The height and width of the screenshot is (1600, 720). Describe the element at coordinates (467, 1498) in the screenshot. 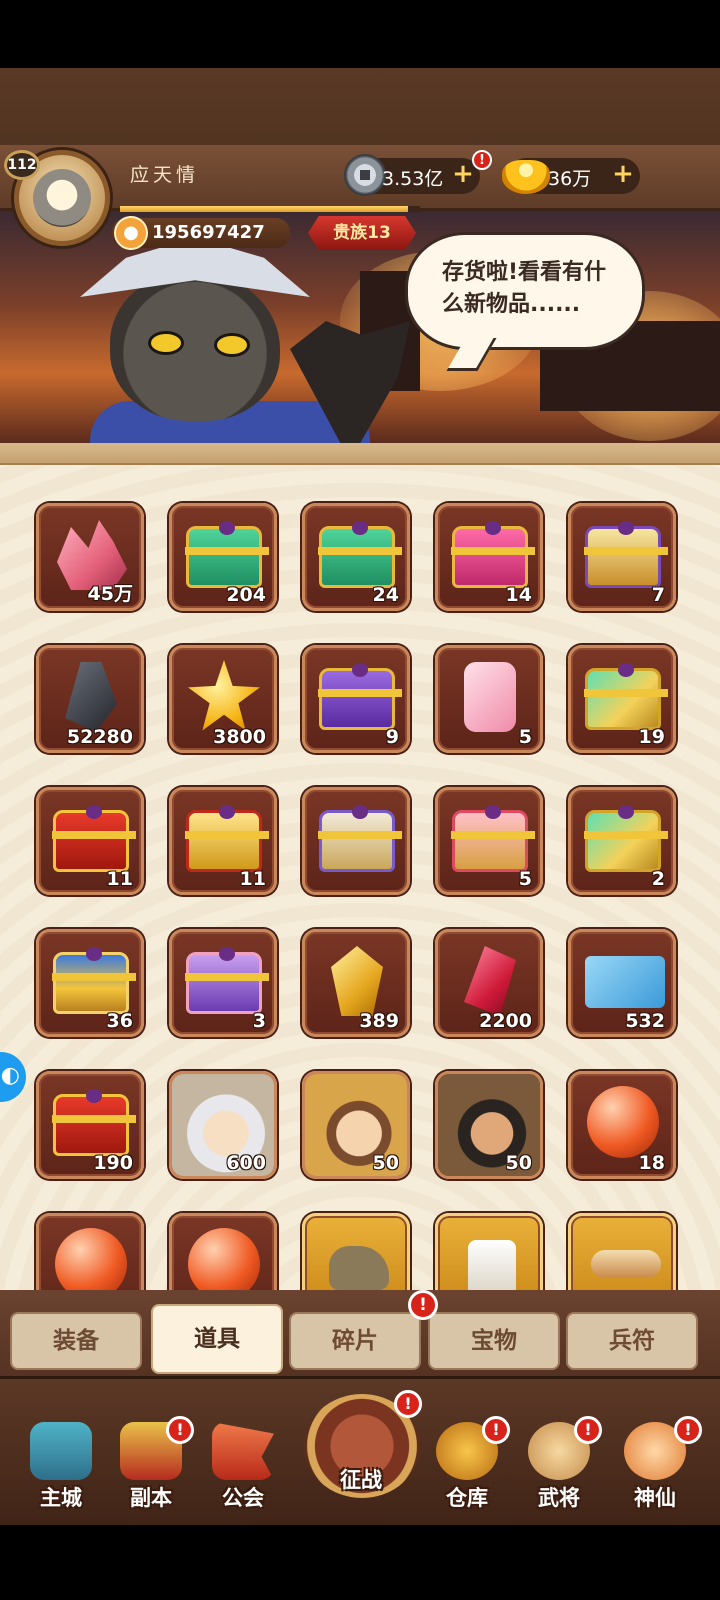

I see `nav-label: 仓库` at that location.